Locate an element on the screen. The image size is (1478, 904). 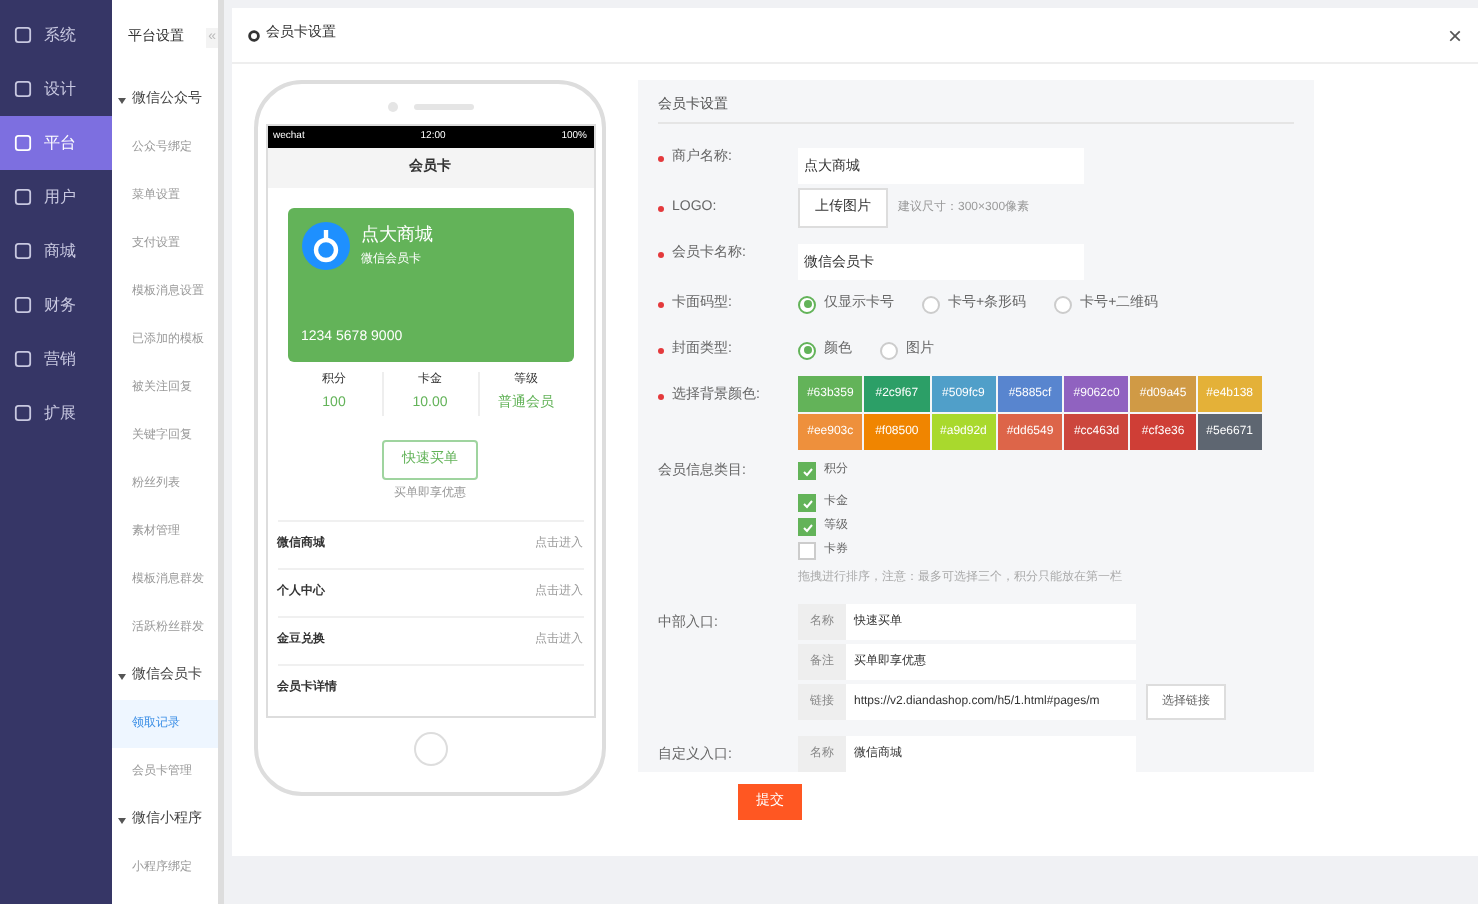
main-nav-item: 商城 is located at coordinates (56, 251).